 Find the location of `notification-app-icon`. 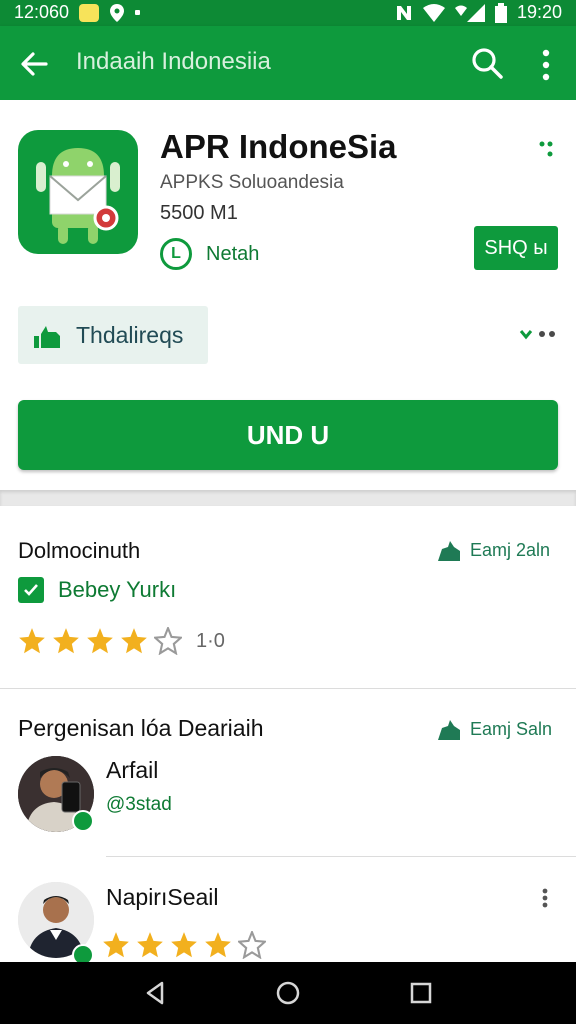

notification-app-icon is located at coordinates (89, 12).